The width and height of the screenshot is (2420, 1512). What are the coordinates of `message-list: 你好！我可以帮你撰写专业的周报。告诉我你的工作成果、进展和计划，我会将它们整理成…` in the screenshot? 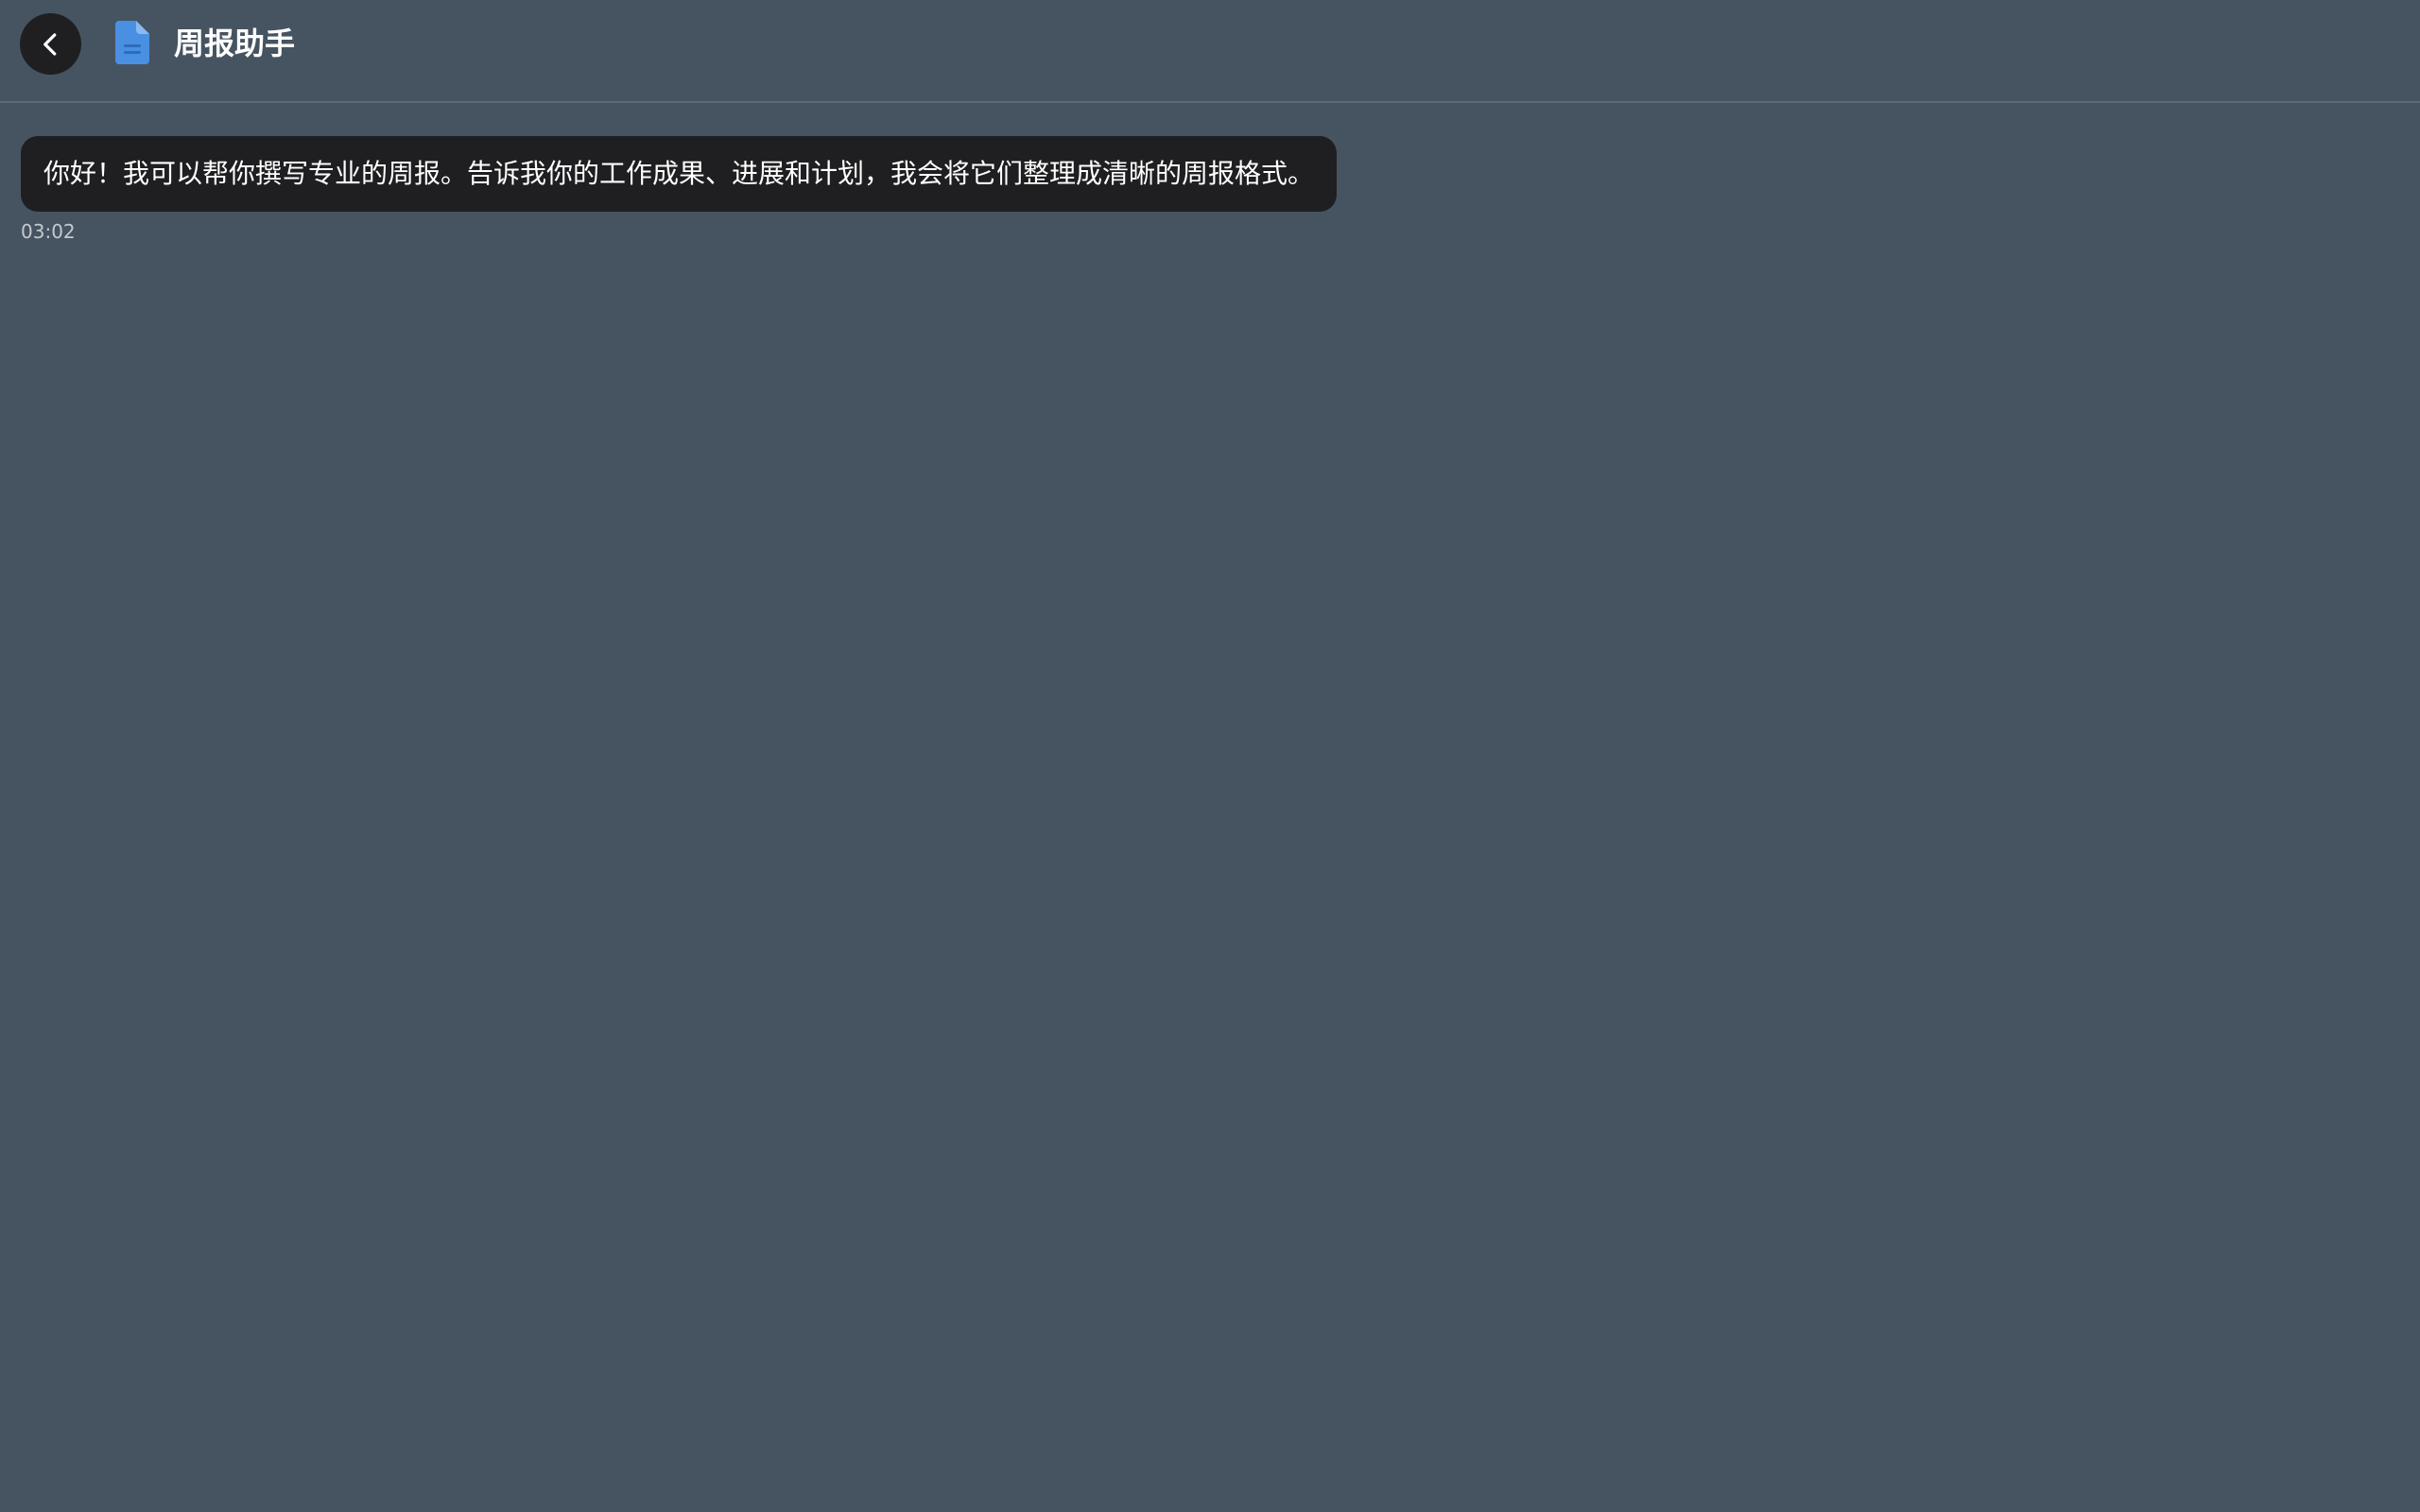 It's located at (1210, 190).